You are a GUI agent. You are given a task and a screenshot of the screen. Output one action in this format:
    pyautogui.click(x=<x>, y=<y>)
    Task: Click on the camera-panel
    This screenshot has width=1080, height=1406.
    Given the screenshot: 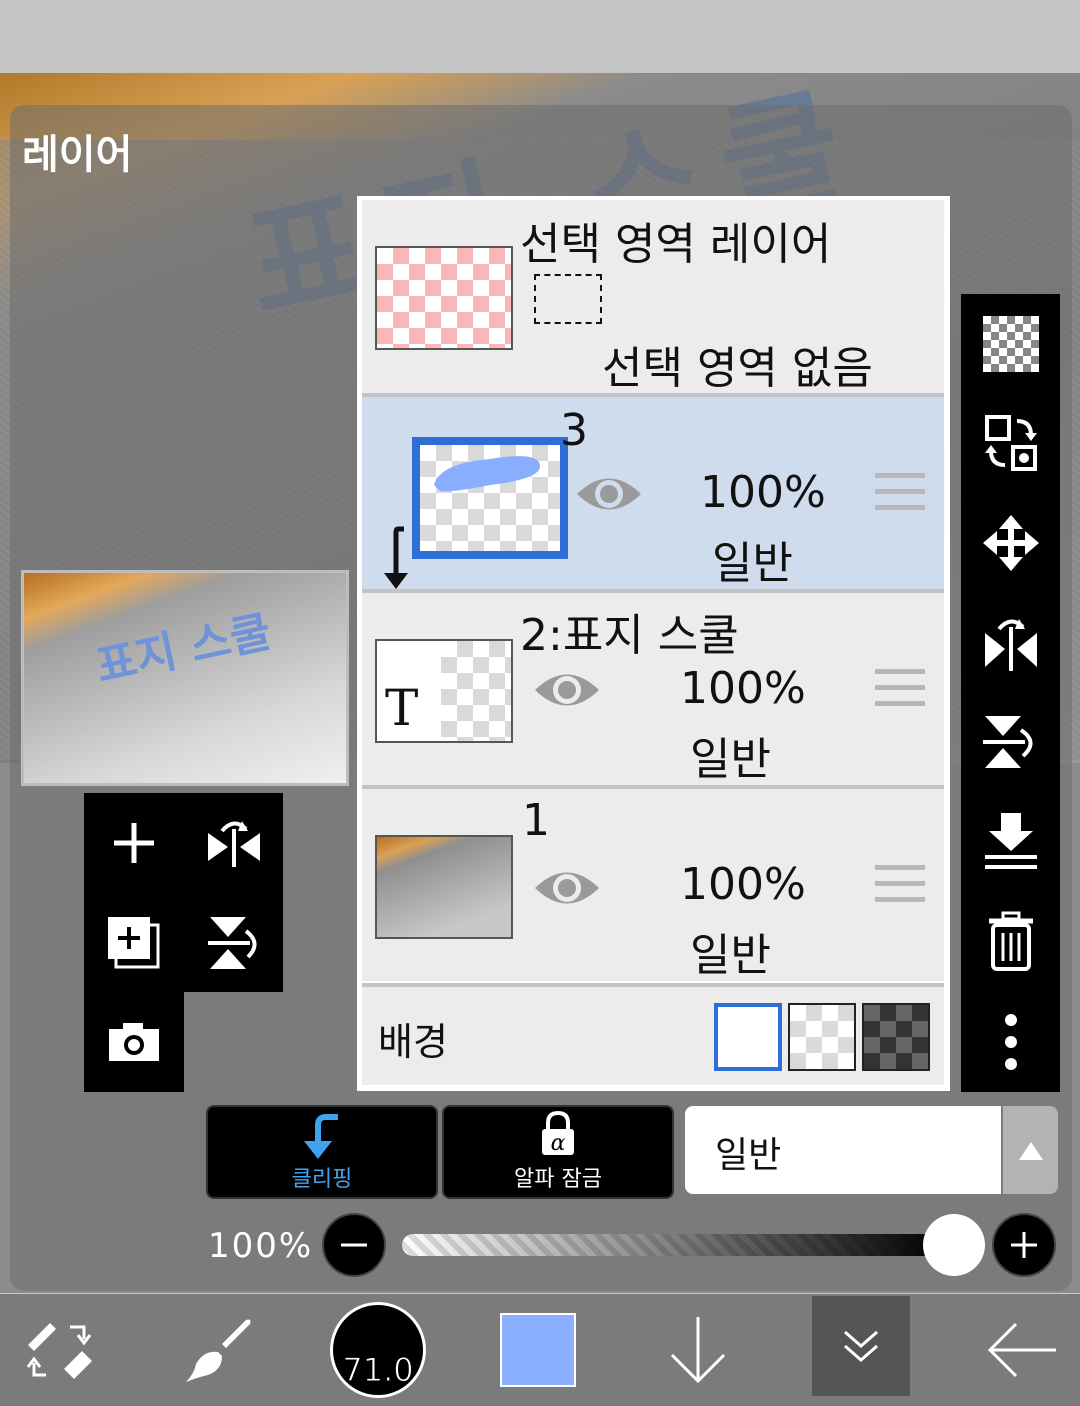 What is the action you would take?
    pyautogui.click(x=134, y=1042)
    